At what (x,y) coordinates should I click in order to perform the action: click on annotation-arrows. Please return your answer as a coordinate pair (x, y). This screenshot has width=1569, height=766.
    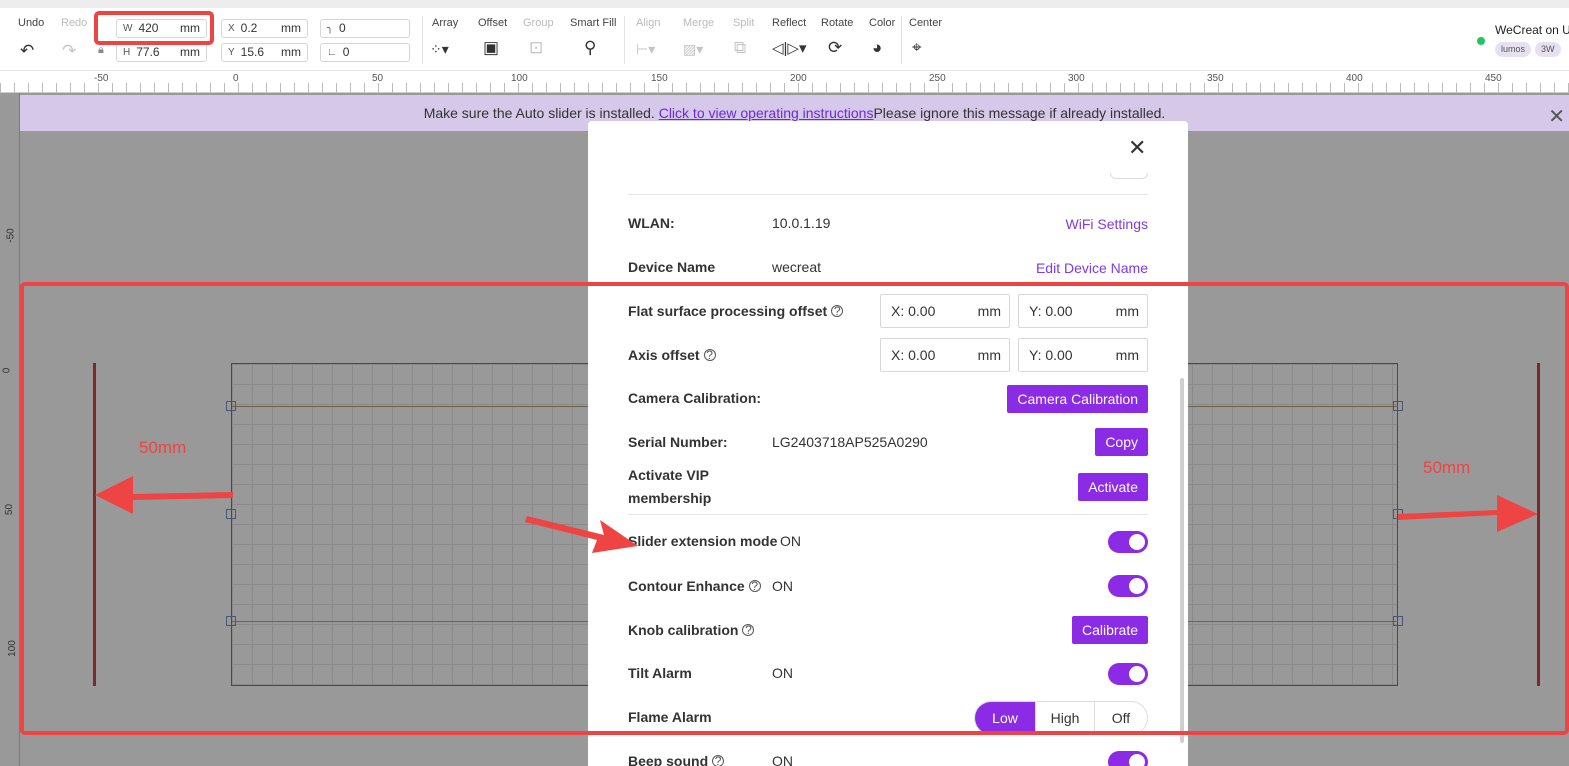
    Looking at the image, I should click on (816, 514).